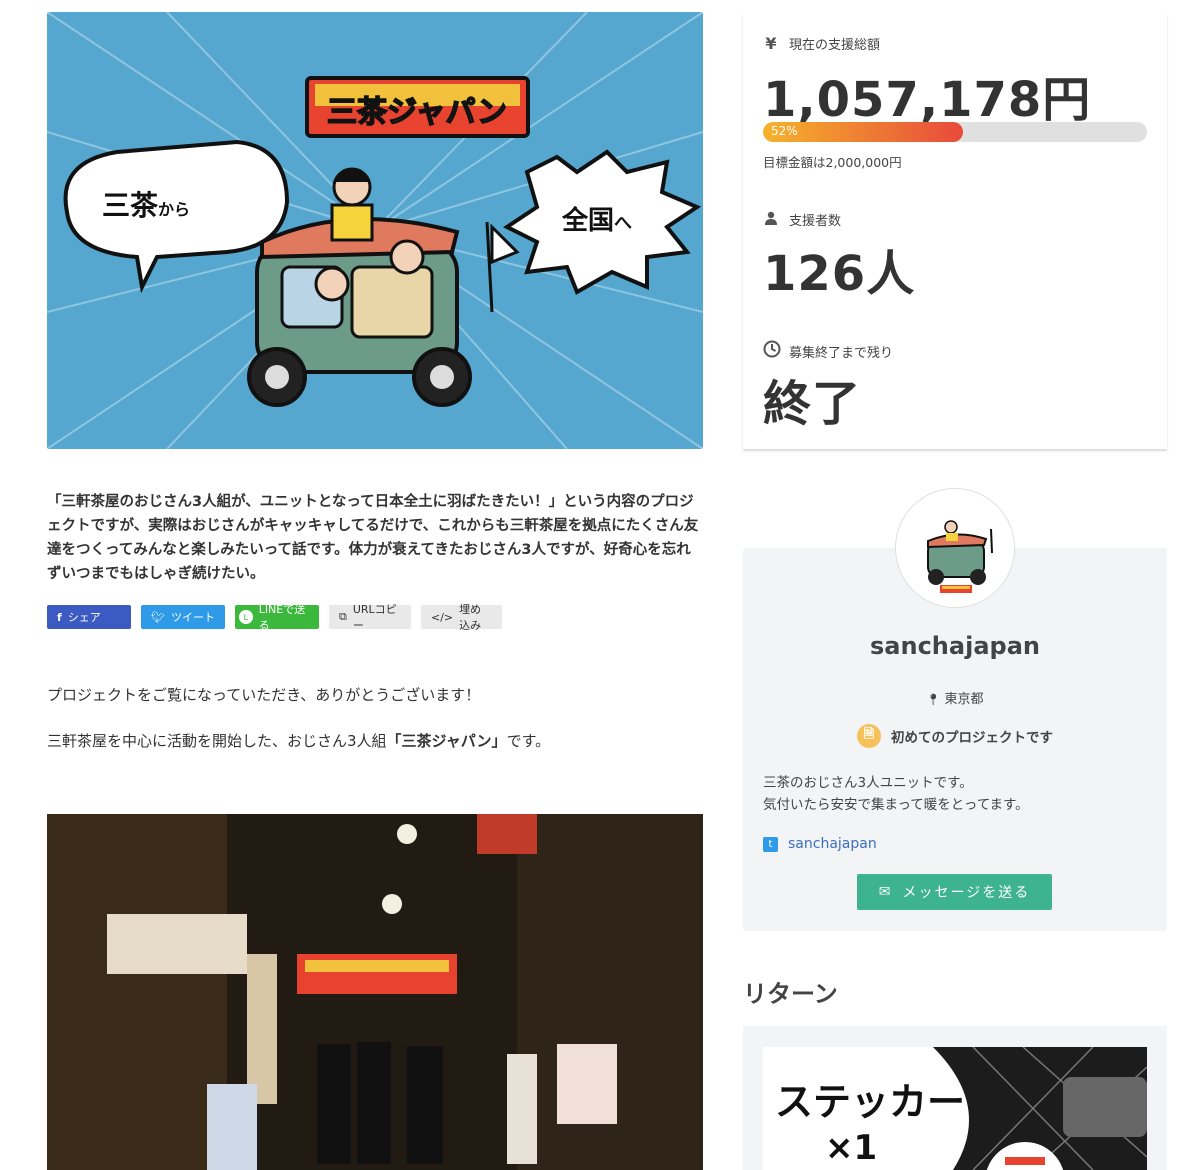 This screenshot has height=1170, width=1186. Describe the element at coordinates (802, 219) in the screenshot. I see `supporters-label: 支援者数` at that location.